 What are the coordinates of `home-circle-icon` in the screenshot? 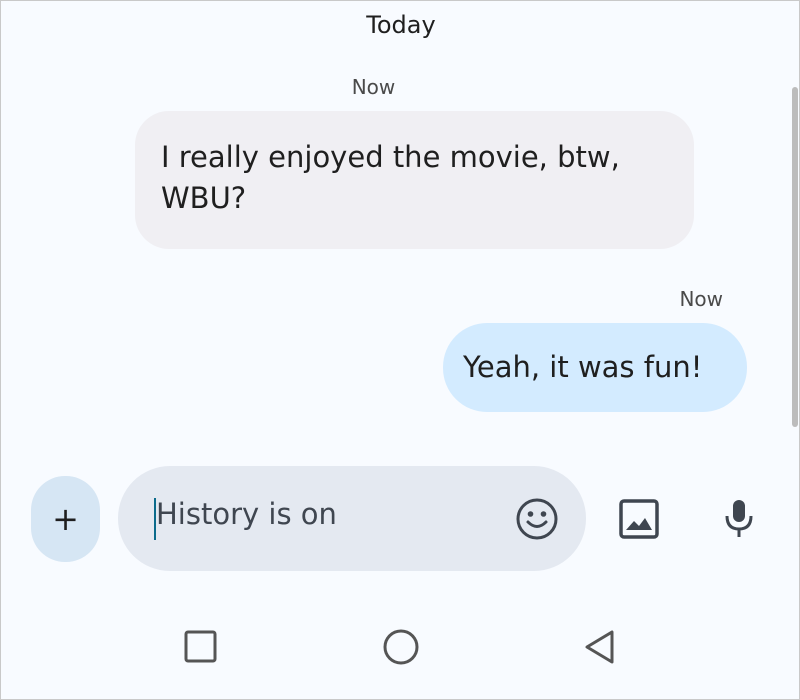 It's located at (401, 647).